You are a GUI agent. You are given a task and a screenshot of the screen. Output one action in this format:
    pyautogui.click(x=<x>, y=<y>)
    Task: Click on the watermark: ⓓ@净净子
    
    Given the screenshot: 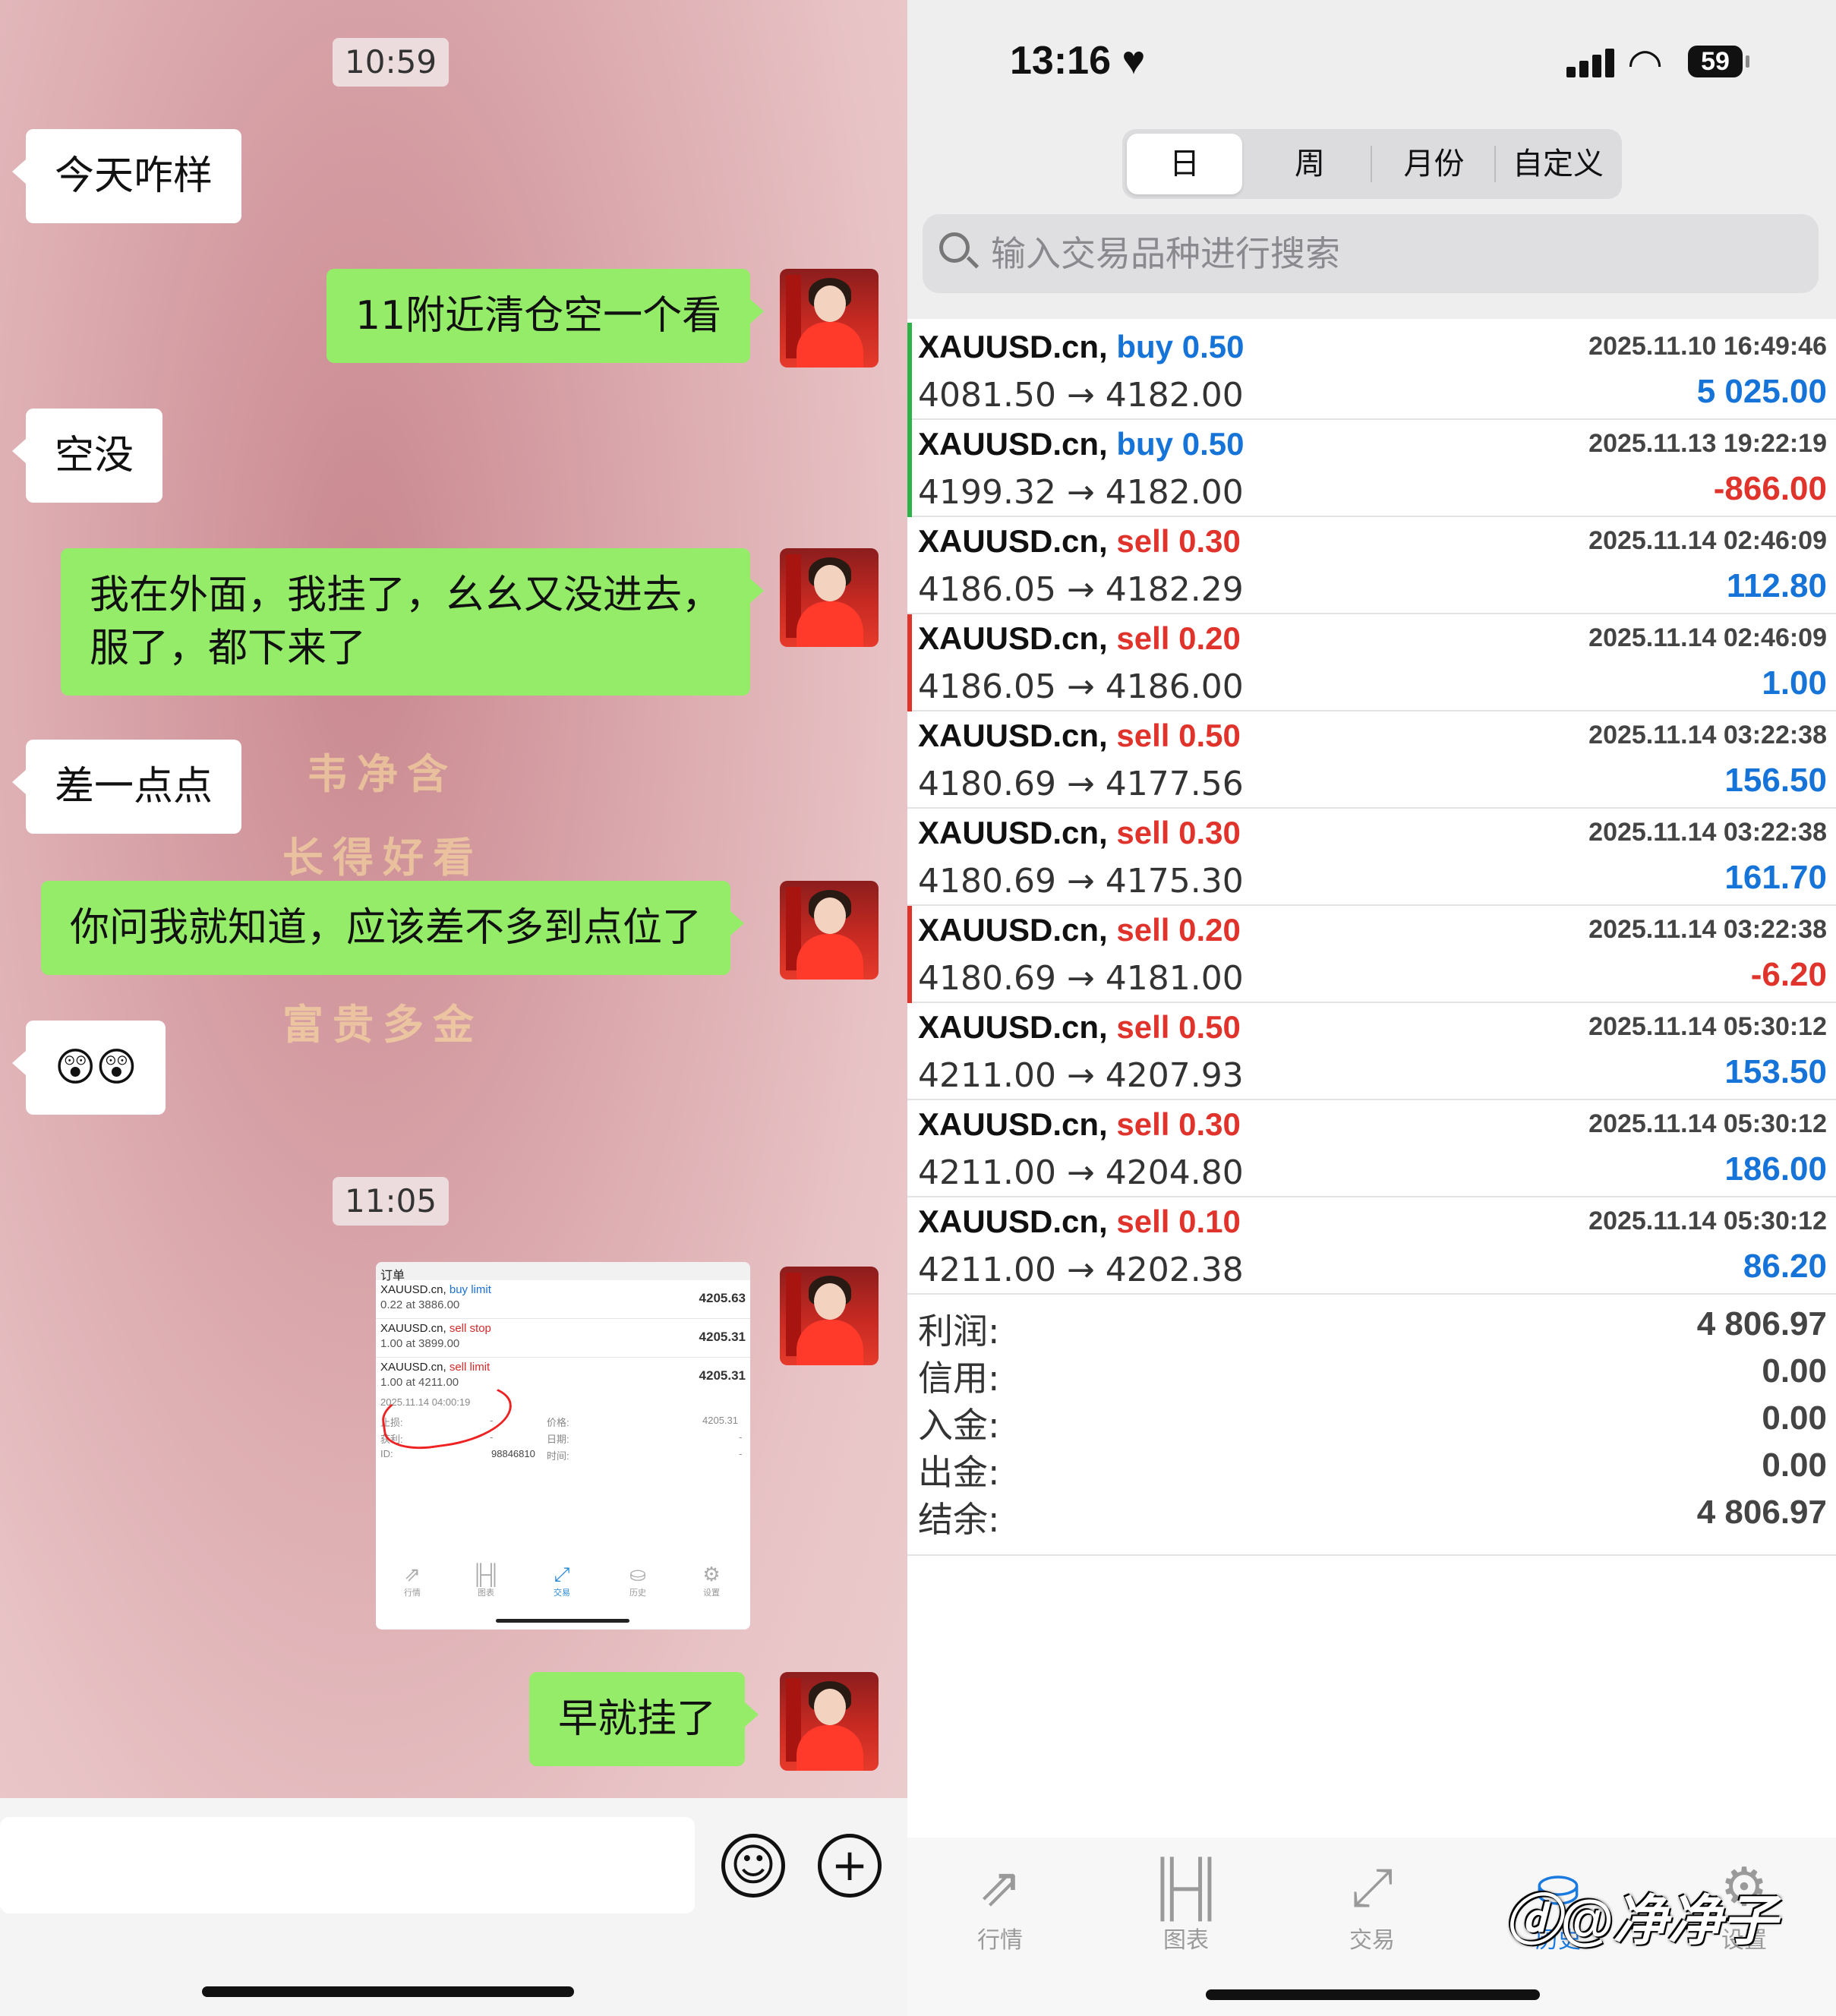 What is the action you would take?
    pyautogui.click(x=1641, y=1921)
    